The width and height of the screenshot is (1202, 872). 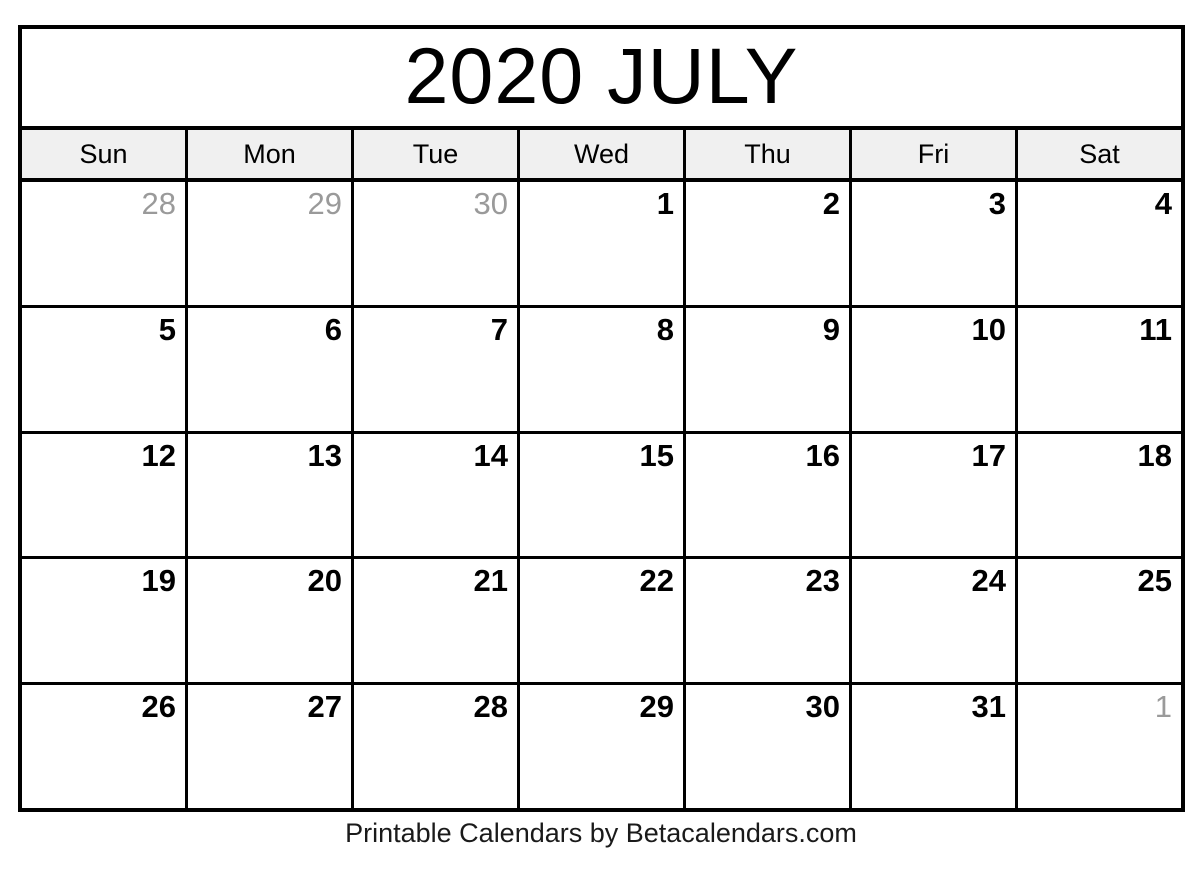 What do you see at coordinates (665, 329) in the screenshot?
I see `calendar-day-number: 8` at bounding box center [665, 329].